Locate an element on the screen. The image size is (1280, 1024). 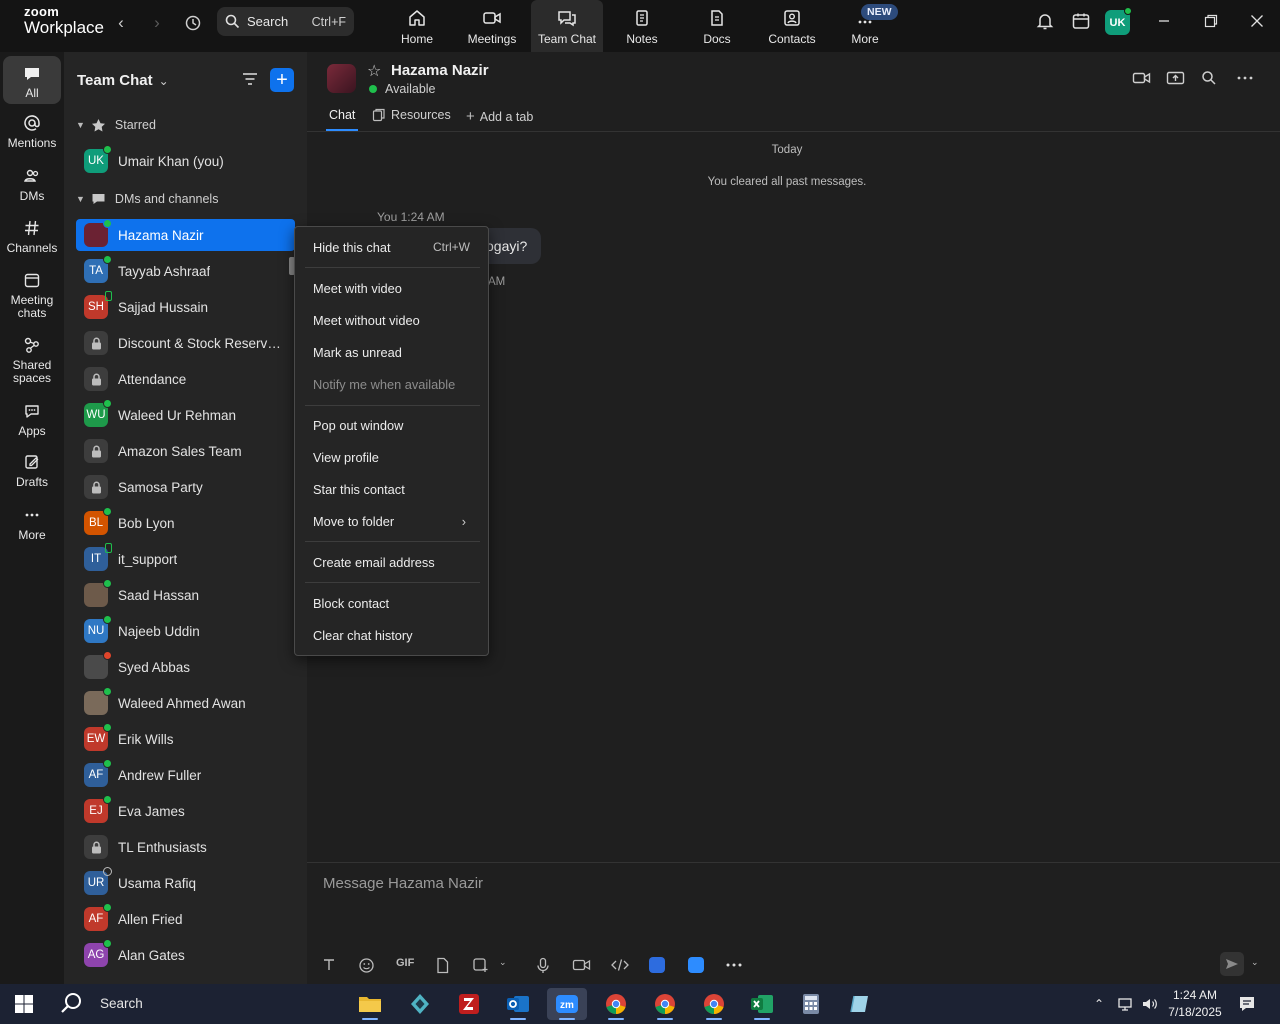
emoji-icon is located at coordinates (366, 965).